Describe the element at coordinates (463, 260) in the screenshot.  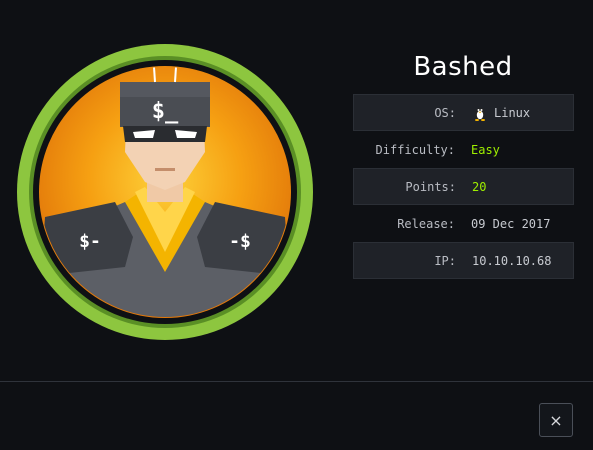
I see `info-row-ip: IP: 10.10.10.68` at that location.